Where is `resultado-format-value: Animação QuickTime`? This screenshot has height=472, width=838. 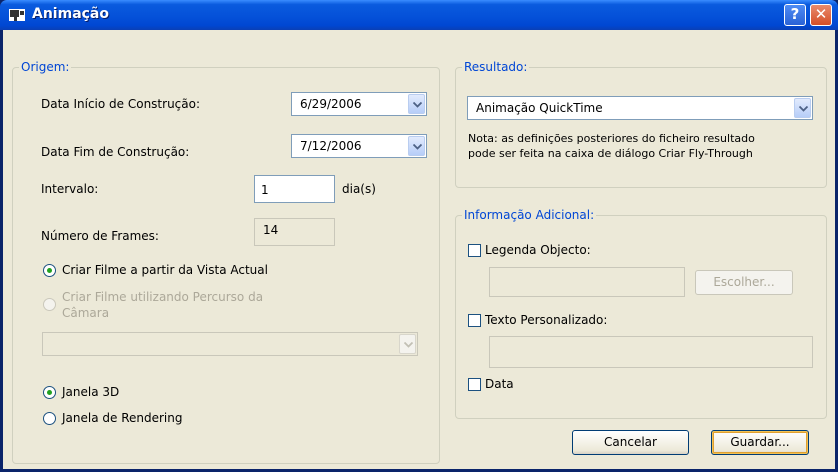 resultado-format-value: Animação QuickTime is located at coordinates (539, 108).